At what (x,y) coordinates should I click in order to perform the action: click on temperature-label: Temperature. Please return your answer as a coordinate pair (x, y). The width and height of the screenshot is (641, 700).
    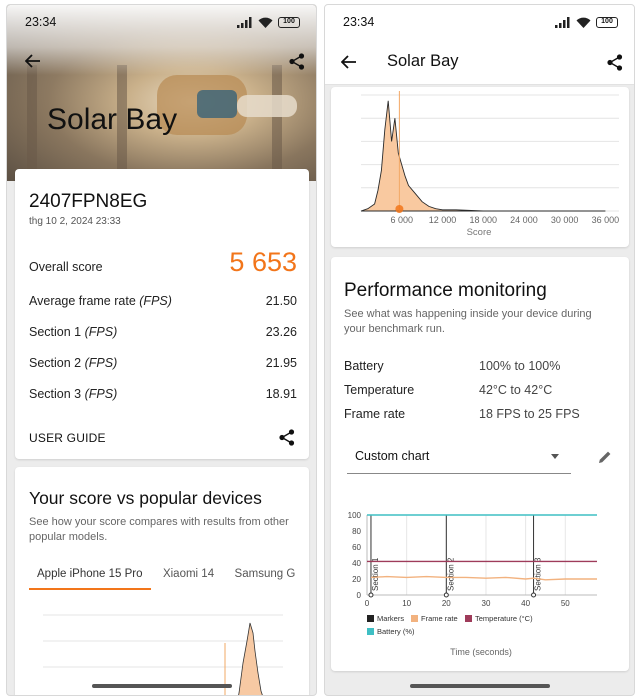
    Looking at the image, I should click on (379, 390).